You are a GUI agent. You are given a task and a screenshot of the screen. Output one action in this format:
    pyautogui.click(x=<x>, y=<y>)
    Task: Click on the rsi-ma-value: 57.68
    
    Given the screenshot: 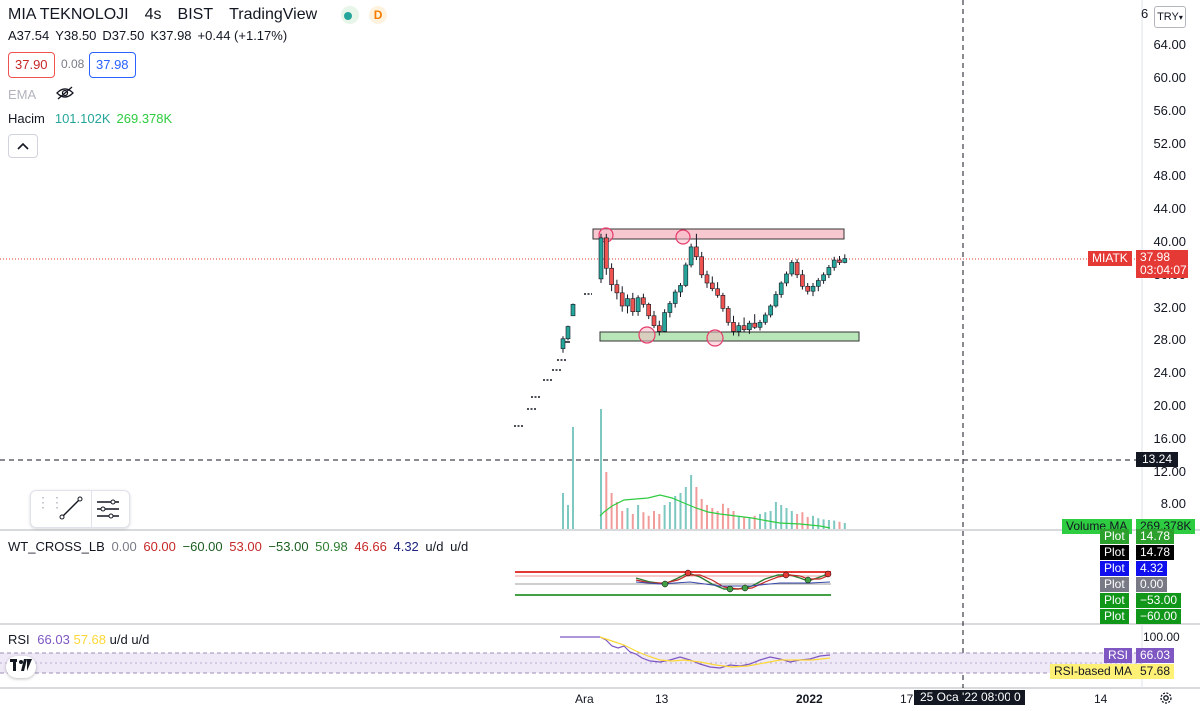 What is the action you would take?
    pyautogui.click(x=90, y=639)
    